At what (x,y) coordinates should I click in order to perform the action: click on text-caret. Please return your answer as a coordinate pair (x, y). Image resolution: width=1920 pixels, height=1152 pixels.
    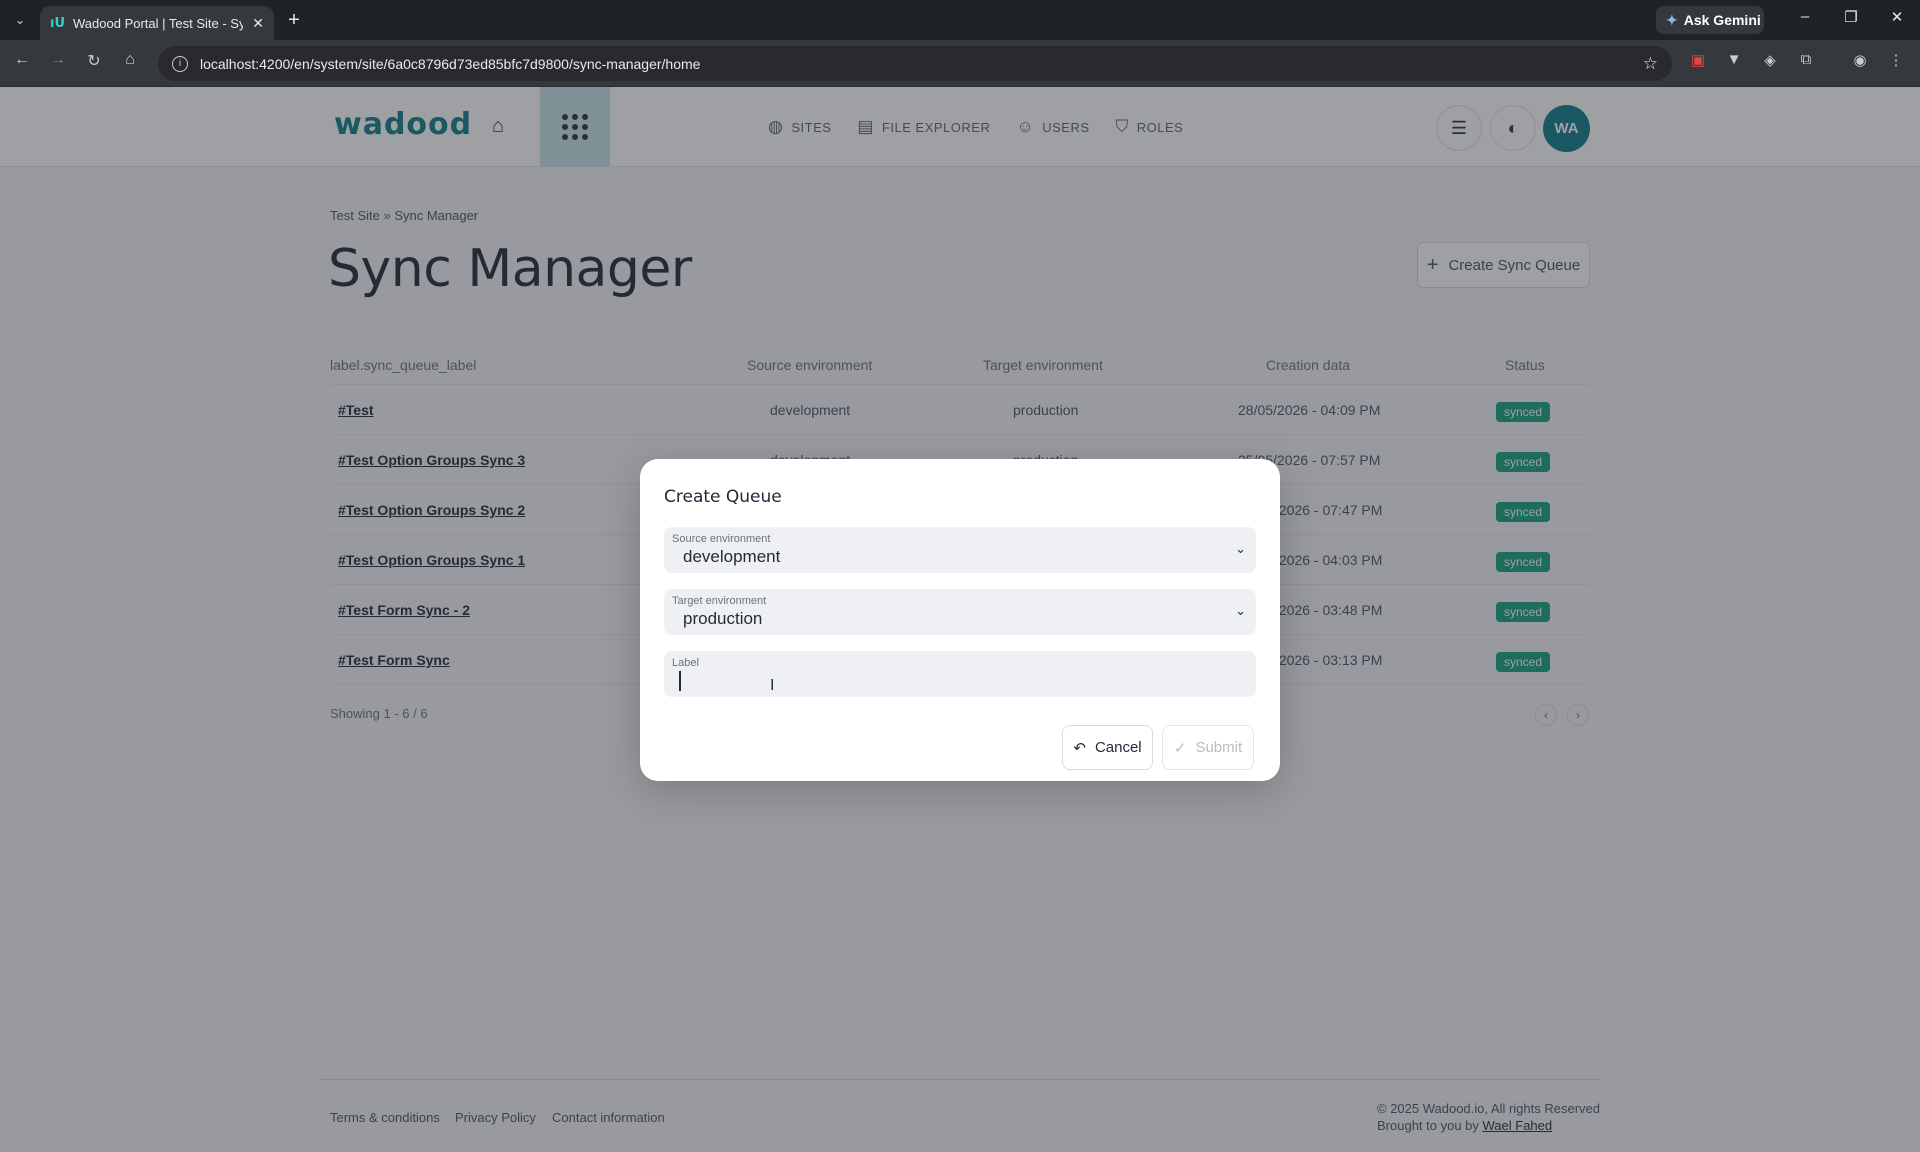
    Looking at the image, I should click on (680, 681).